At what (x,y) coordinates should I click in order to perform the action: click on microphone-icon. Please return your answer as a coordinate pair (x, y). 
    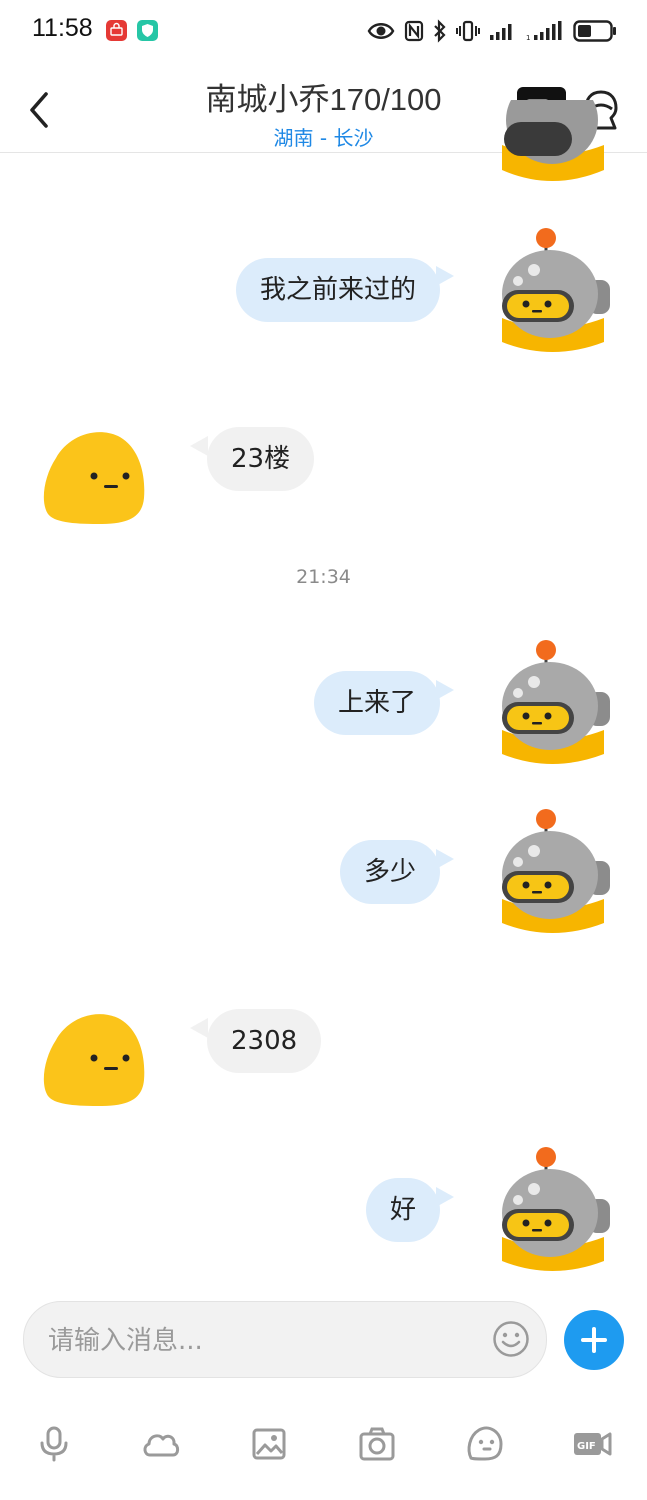
    Looking at the image, I should click on (54, 1444).